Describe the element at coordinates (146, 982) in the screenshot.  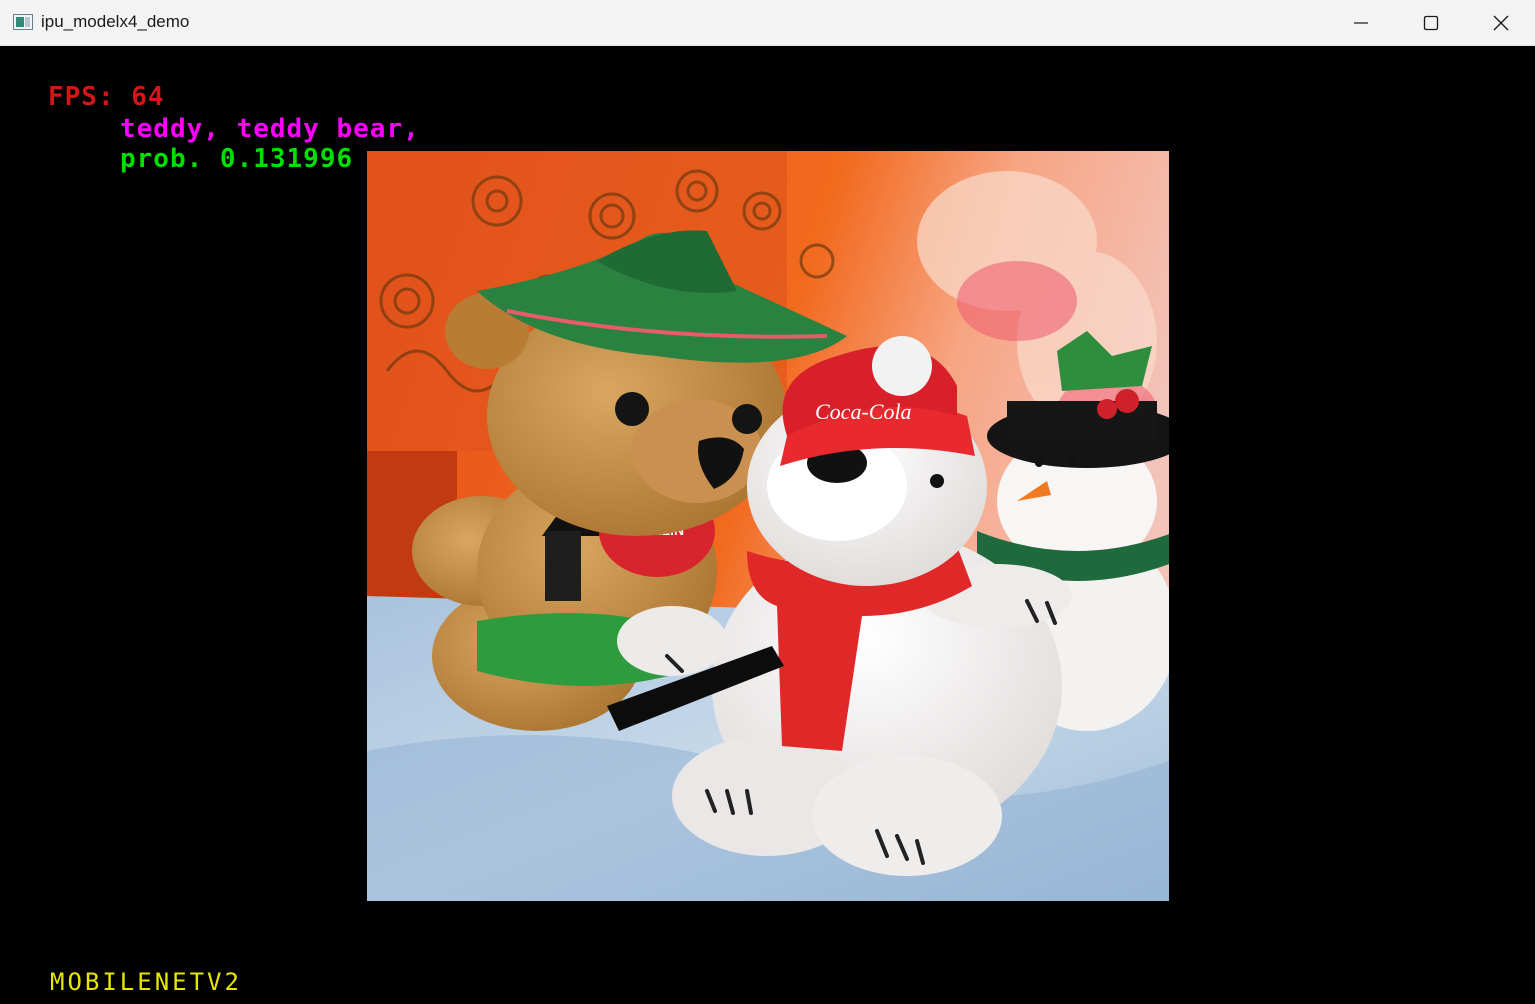
I see `model-name: MOBILENETV2` at that location.